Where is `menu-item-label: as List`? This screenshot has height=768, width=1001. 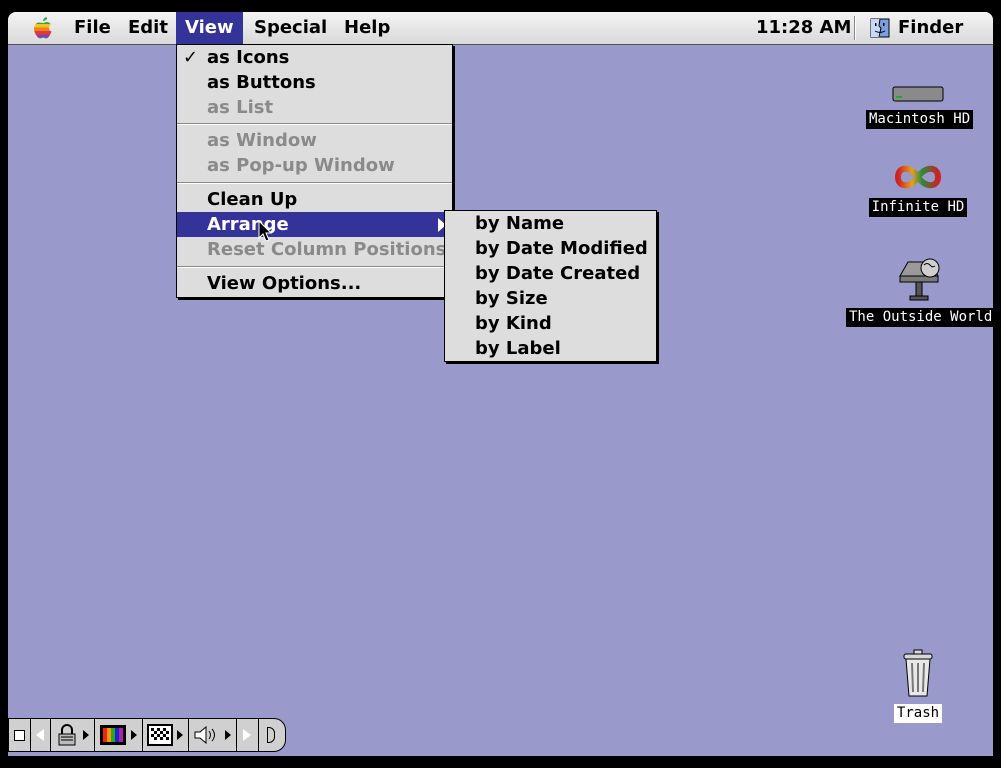 menu-item-label: as List is located at coordinates (240, 107).